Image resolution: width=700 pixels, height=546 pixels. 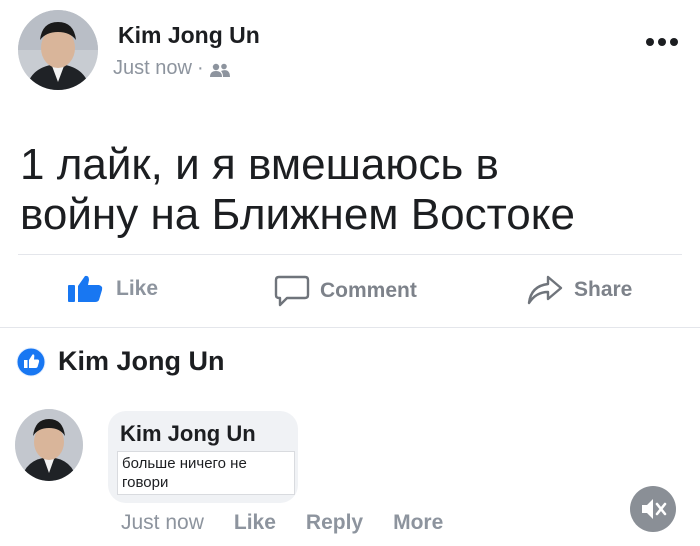 I want to click on post-meta: Just now ·, so click(x=172, y=68).